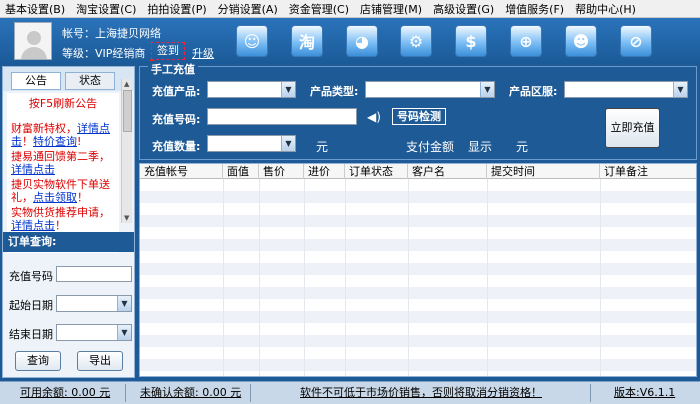 The width and height of the screenshot is (700, 404). I want to click on pay-amount-label: 支付金额, so click(430, 147).